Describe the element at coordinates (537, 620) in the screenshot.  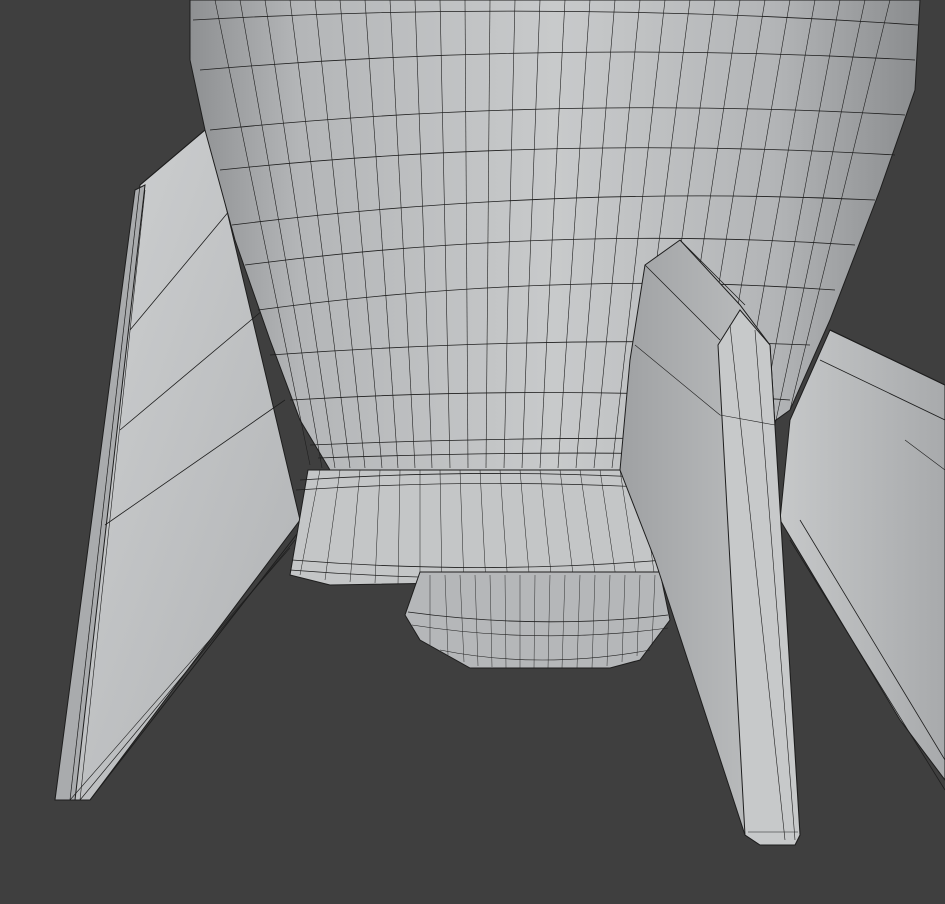
I see `rocket-nozzle-mesh` at that location.